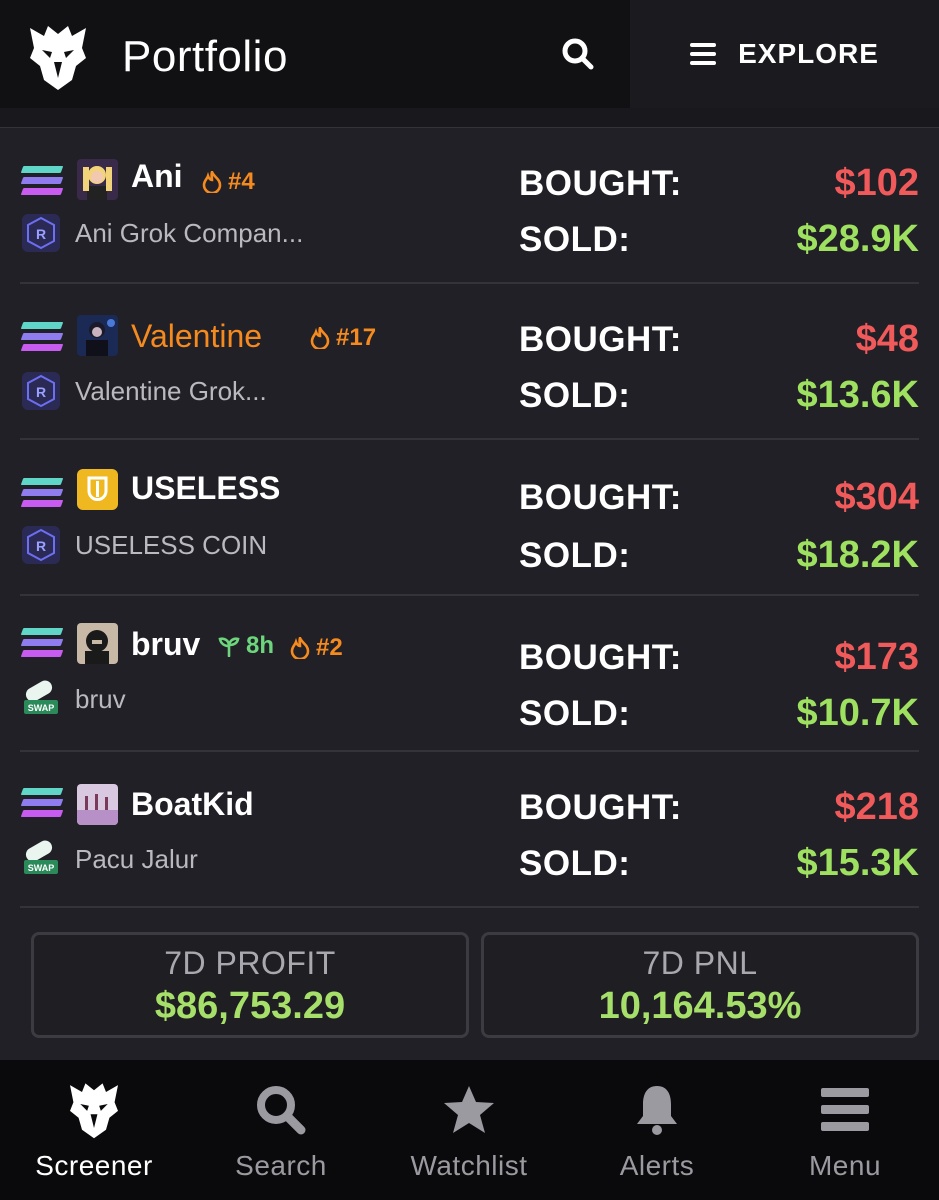 The image size is (939, 1200). I want to click on header-divider, so click(469, 118).